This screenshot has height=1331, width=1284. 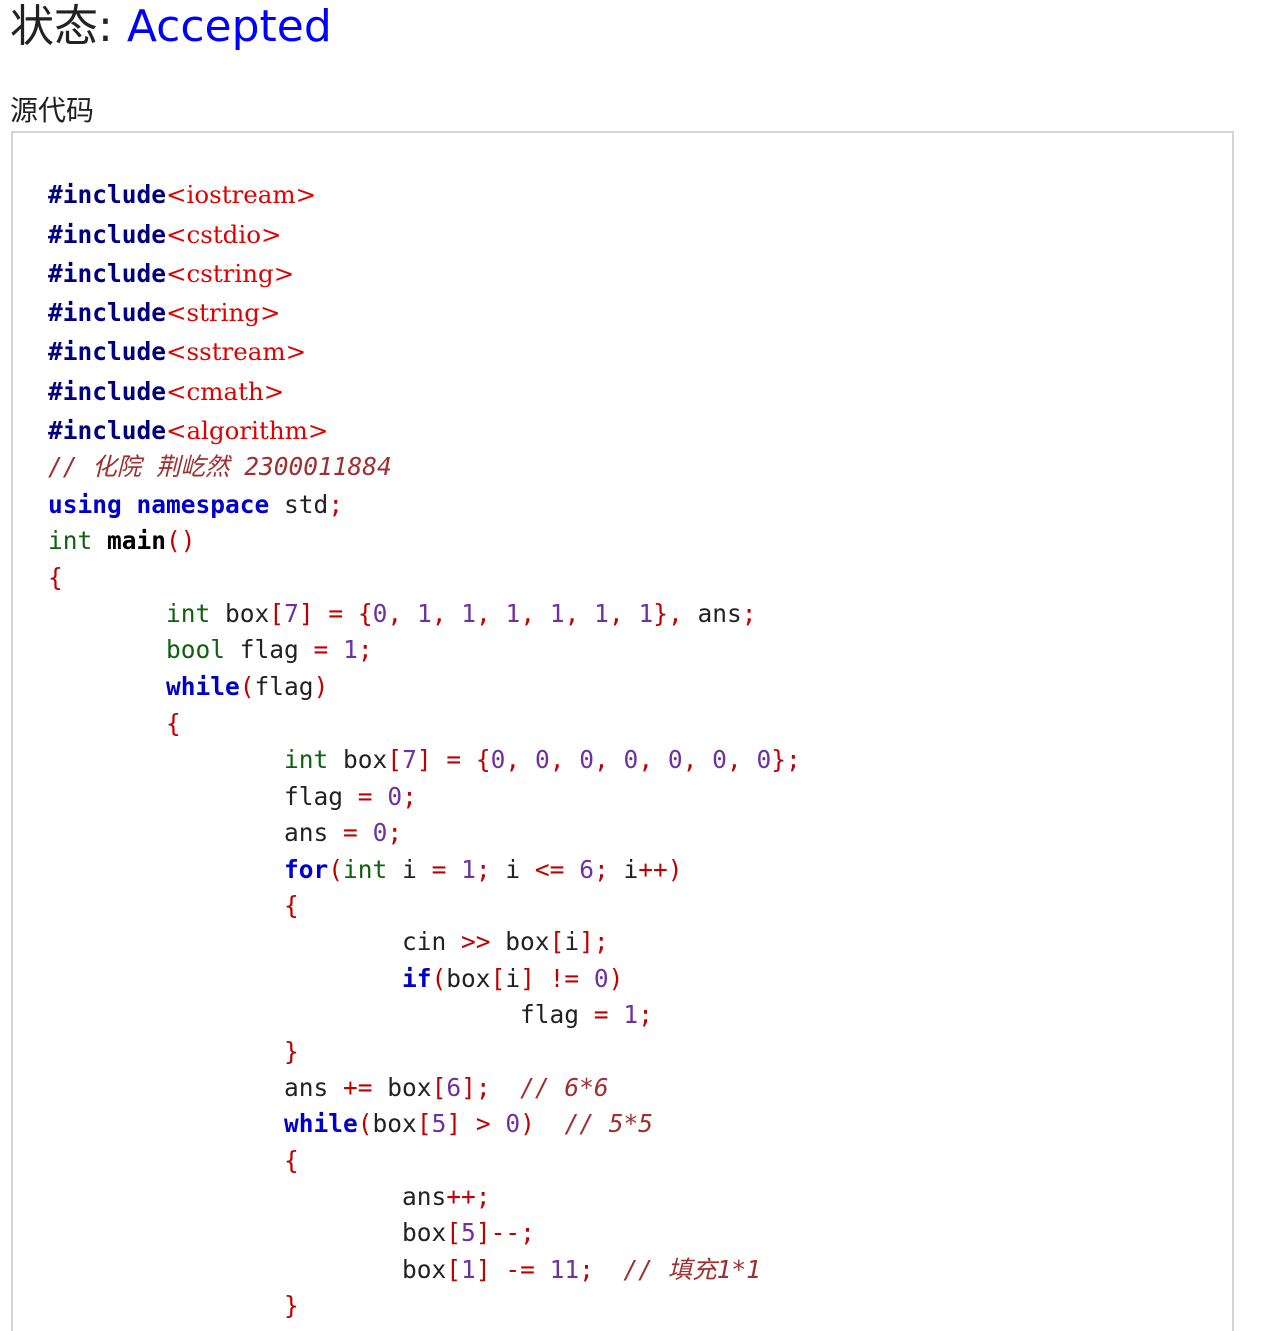 I want to click on code-line: #include<cstring>, so click(x=171, y=274).